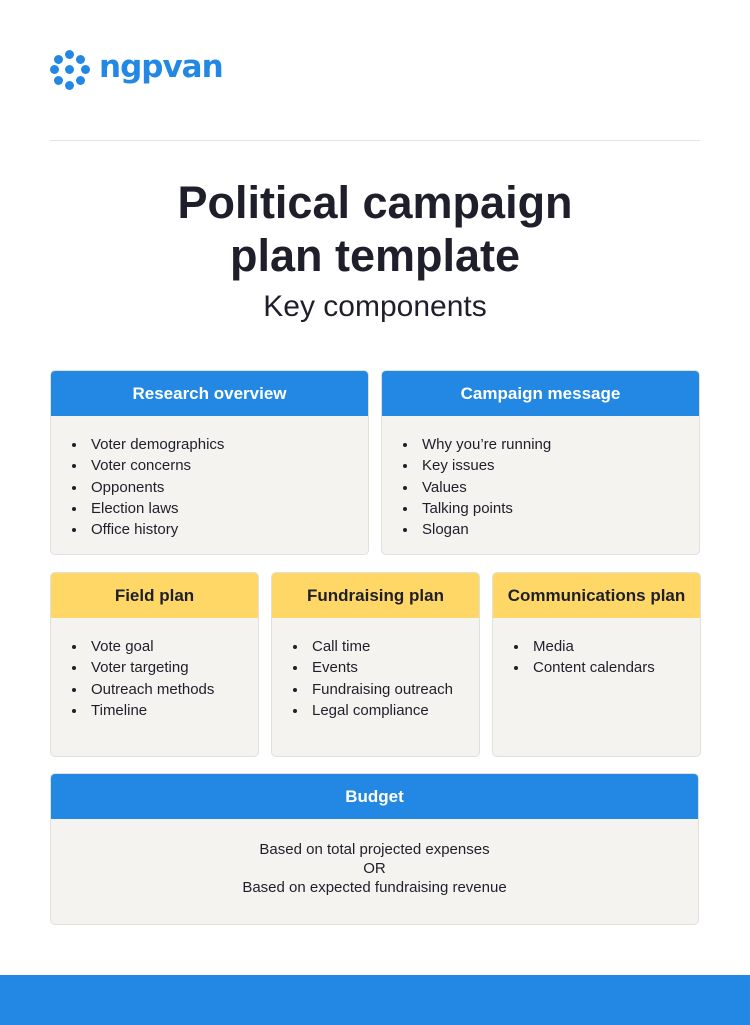 This screenshot has height=1025, width=750. Describe the element at coordinates (220, 508) in the screenshot. I see `list-item: Election laws` at that location.